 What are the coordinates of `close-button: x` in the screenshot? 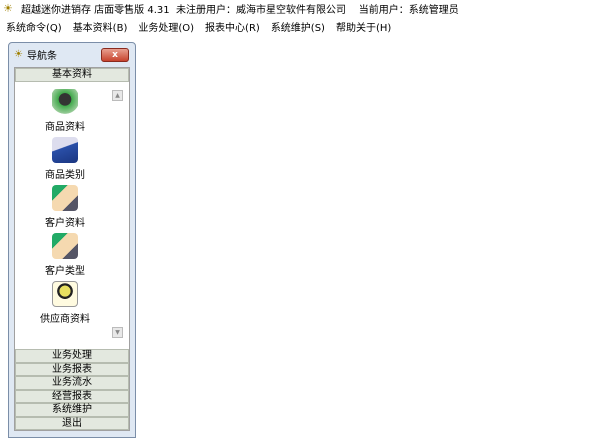 It's located at (115, 55).